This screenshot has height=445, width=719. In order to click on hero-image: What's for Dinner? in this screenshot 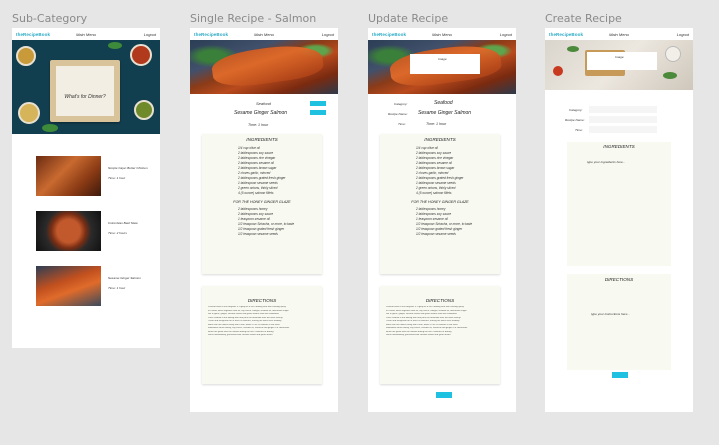, I will do `click(86, 87)`.